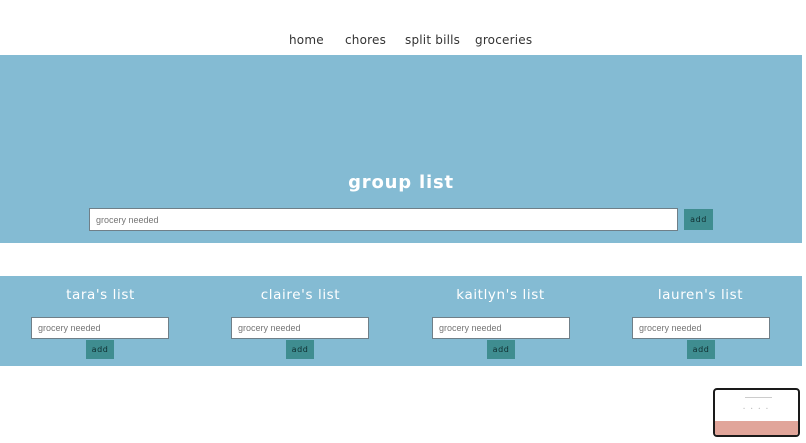  Describe the element at coordinates (756, 412) in the screenshot. I see `page-thumbnail-preview: • • • •` at that location.